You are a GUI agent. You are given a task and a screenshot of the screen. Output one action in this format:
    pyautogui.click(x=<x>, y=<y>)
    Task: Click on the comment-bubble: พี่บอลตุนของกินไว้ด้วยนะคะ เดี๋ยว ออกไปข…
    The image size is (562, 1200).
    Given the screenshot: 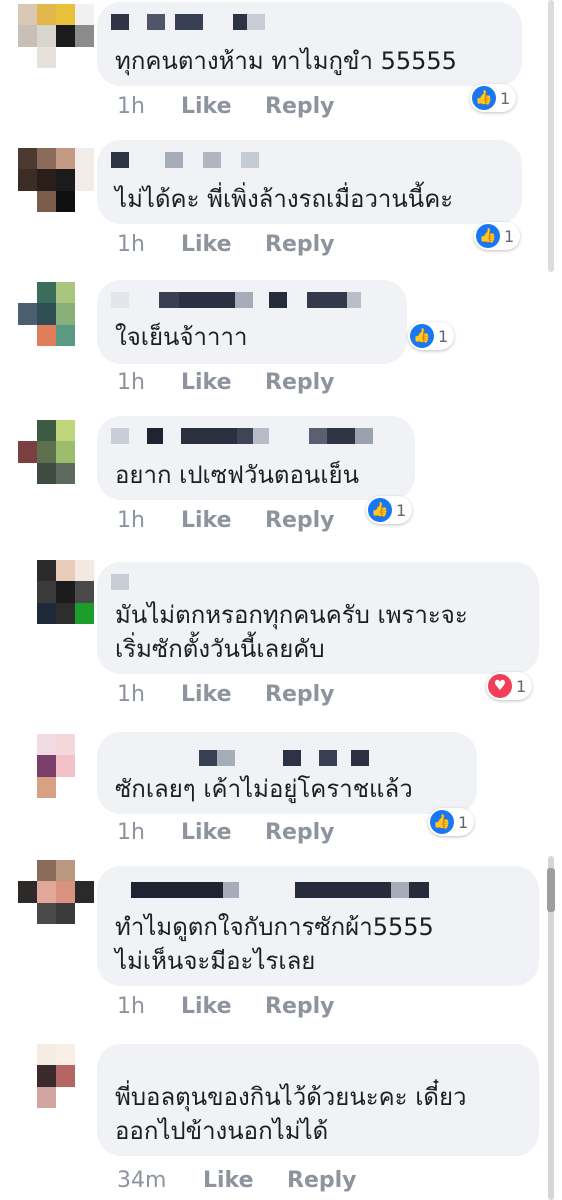 What is the action you would take?
    pyautogui.click(x=318, y=1100)
    